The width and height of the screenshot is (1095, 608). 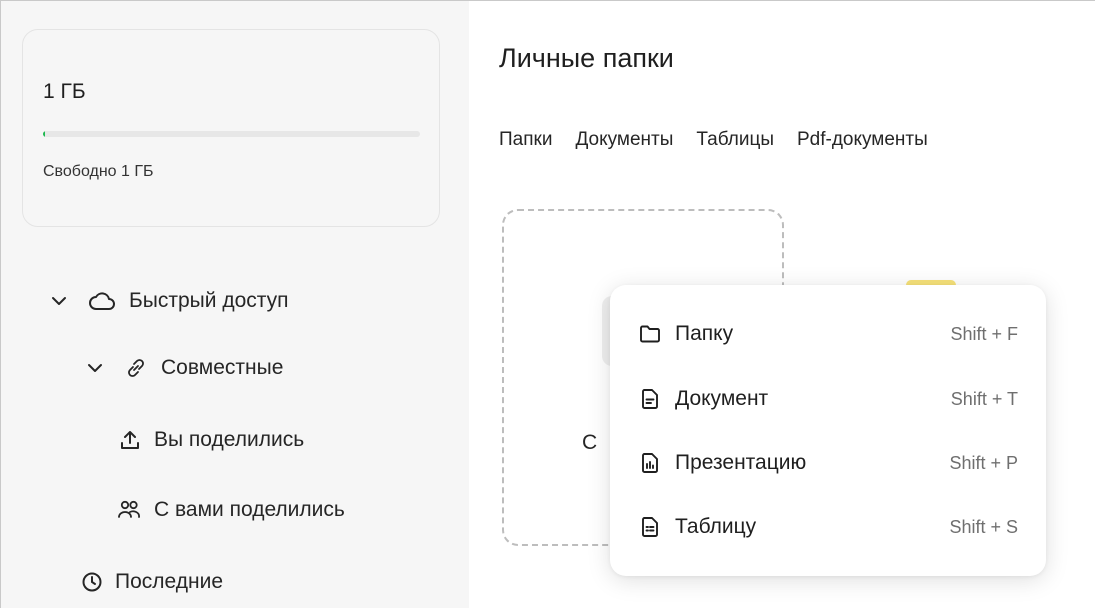 I want to click on storage-free-label: Свободно 1 ГБ, so click(x=98, y=171).